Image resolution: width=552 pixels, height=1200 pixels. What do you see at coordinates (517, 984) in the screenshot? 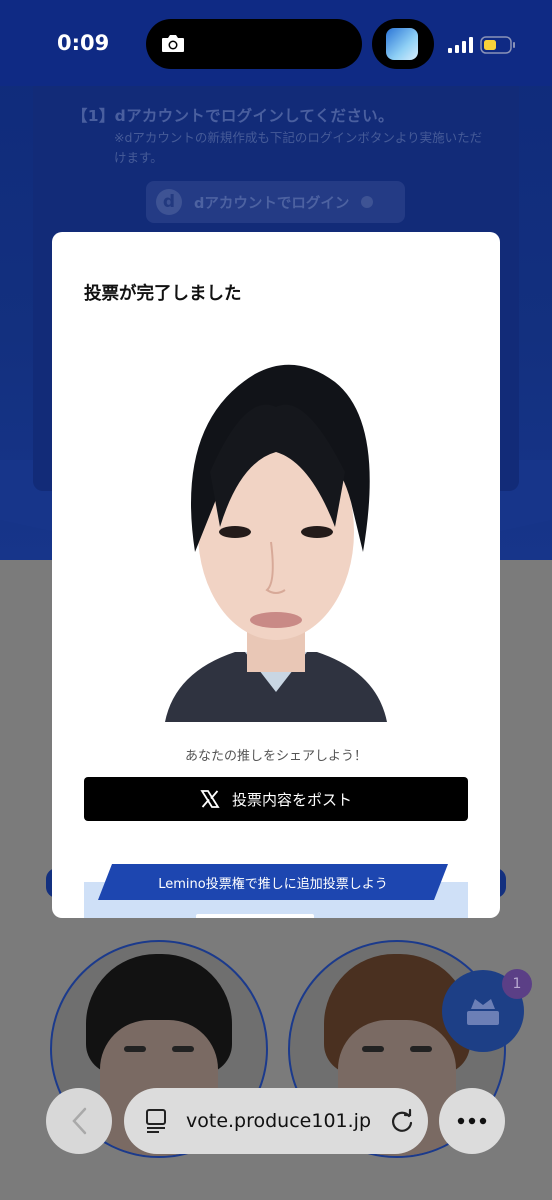
I see `notification-badge: 1` at bounding box center [517, 984].